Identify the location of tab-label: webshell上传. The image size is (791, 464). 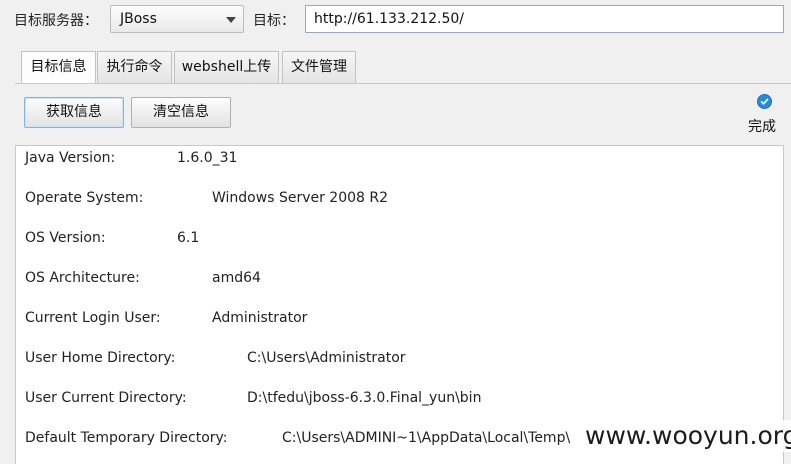
(226, 67).